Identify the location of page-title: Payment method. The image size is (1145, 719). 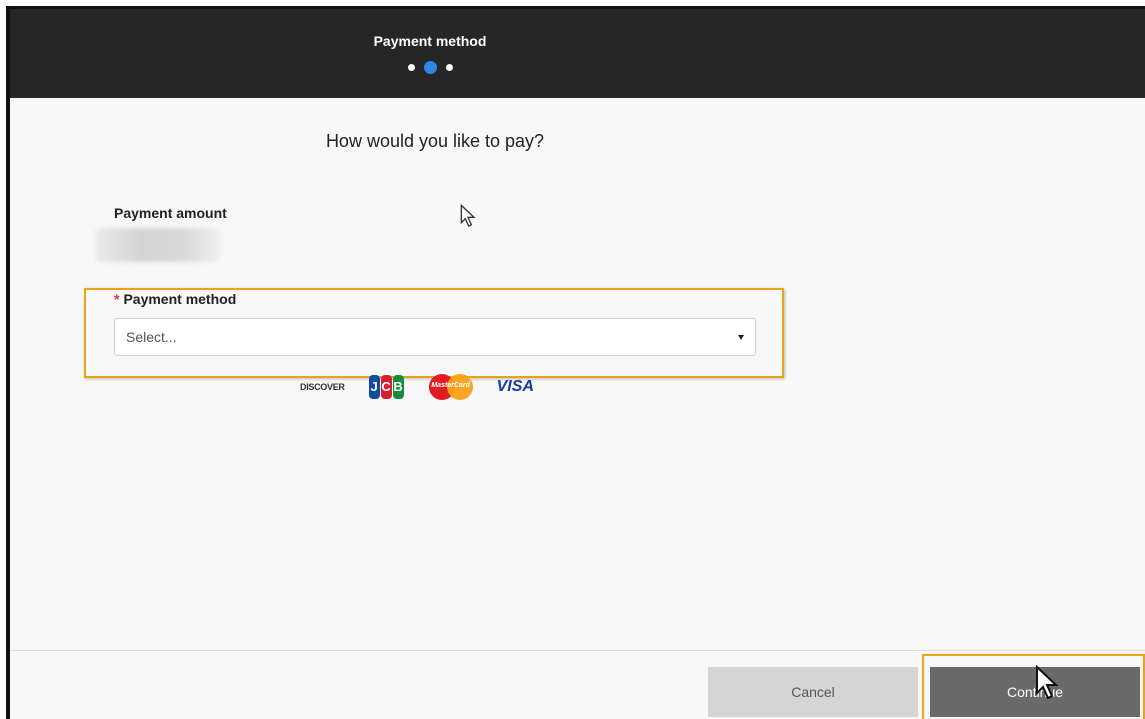
(430, 41).